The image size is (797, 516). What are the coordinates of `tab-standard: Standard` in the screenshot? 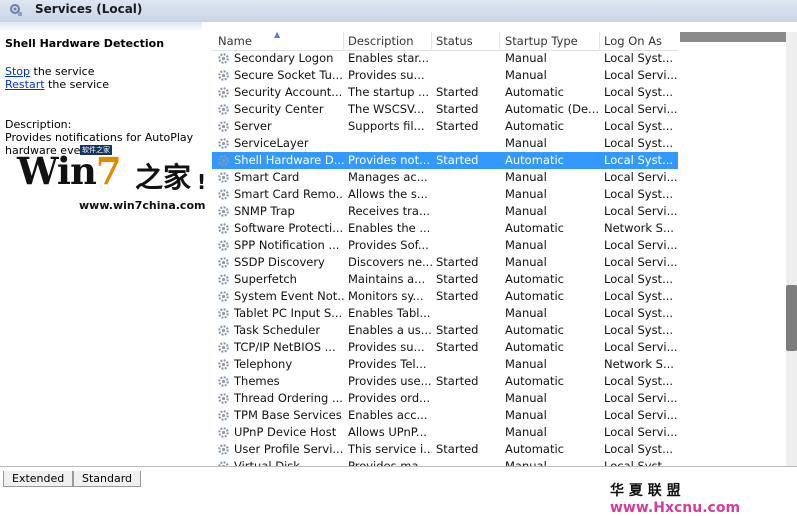 It's located at (107, 479).